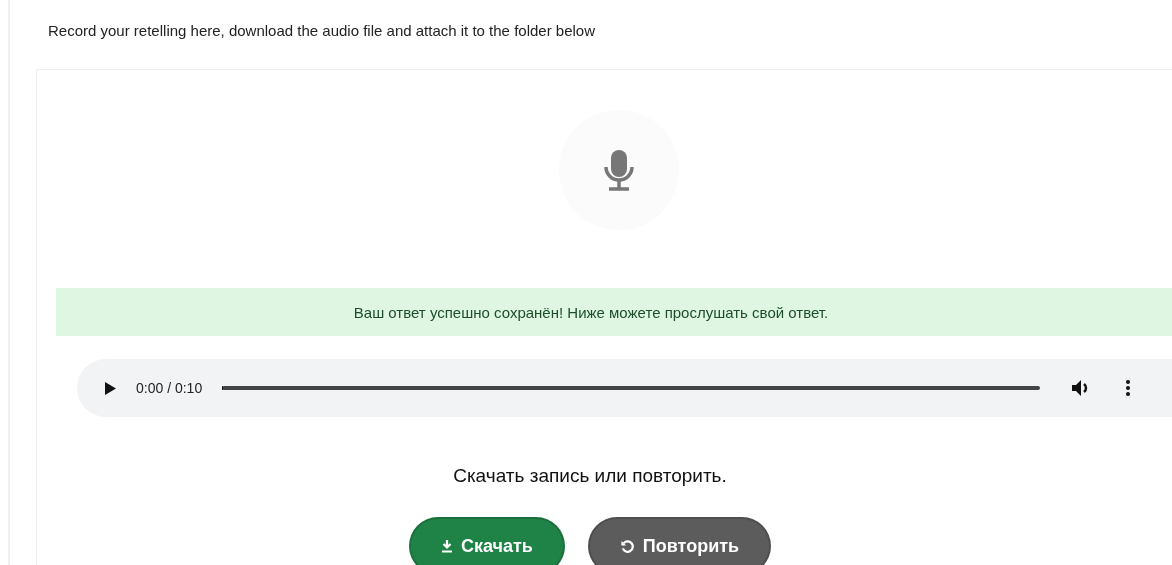 The width and height of the screenshot is (1172, 565). I want to click on download-icon, so click(446, 546).